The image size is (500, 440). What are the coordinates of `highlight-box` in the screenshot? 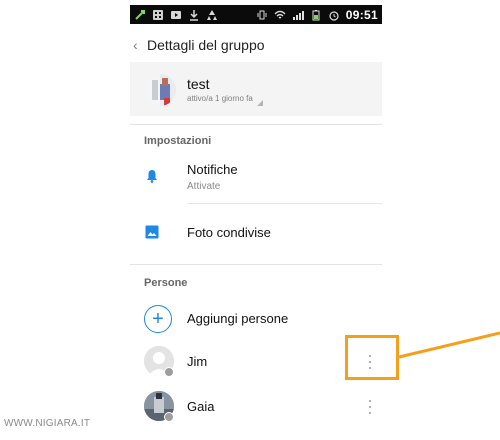 It's located at (372, 357).